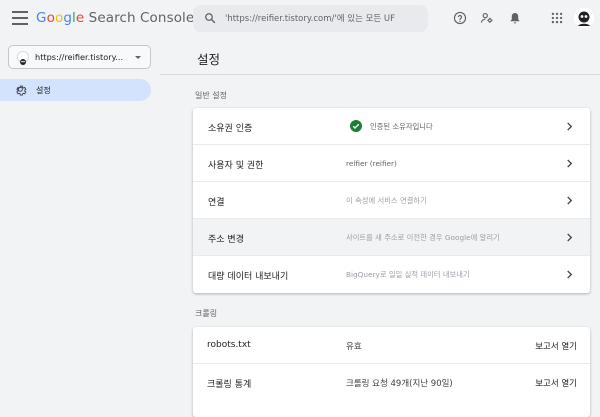  I want to click on top-app-bar: Google Search Console, so click(300, 19).